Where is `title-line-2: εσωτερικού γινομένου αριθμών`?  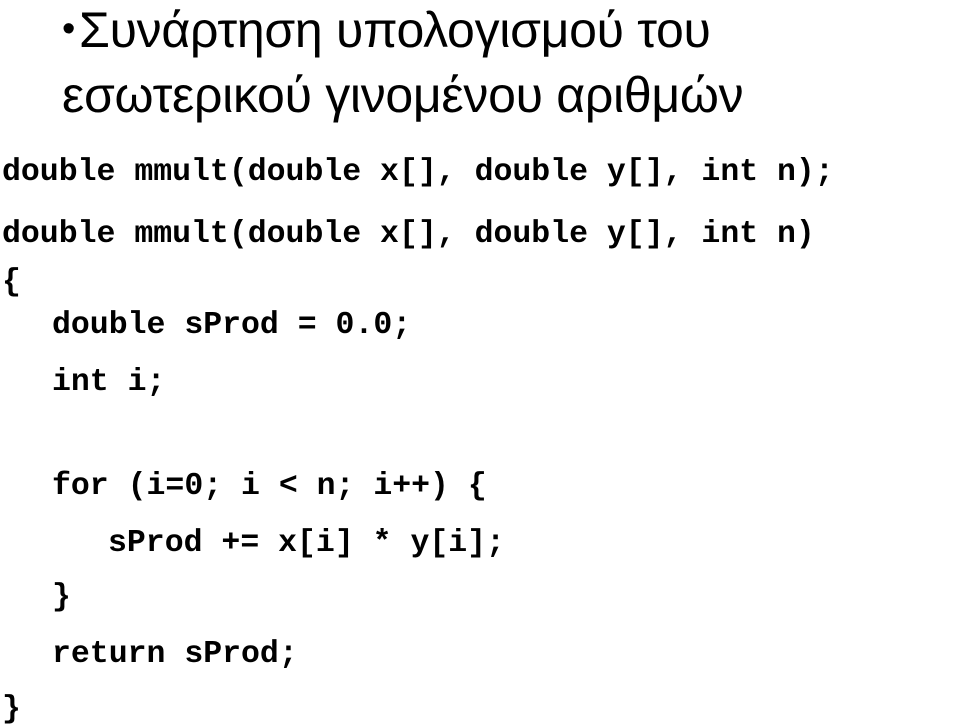 title-line-2: εσωτερικού γινομένου αριθμών is located at coordinates (403, 95).